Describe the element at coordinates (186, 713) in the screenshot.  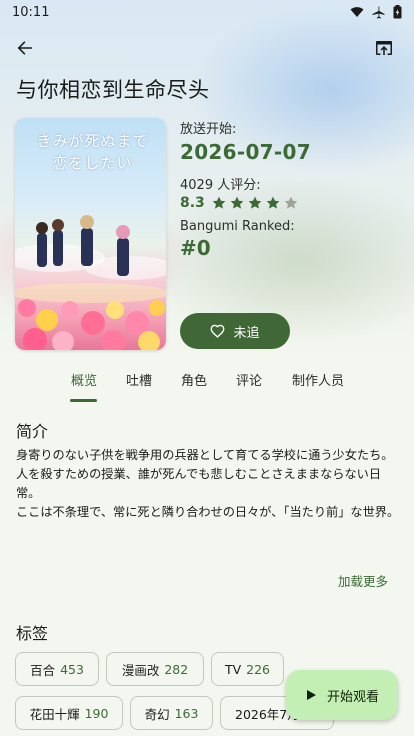
I see `tag-count: 163` at that location.